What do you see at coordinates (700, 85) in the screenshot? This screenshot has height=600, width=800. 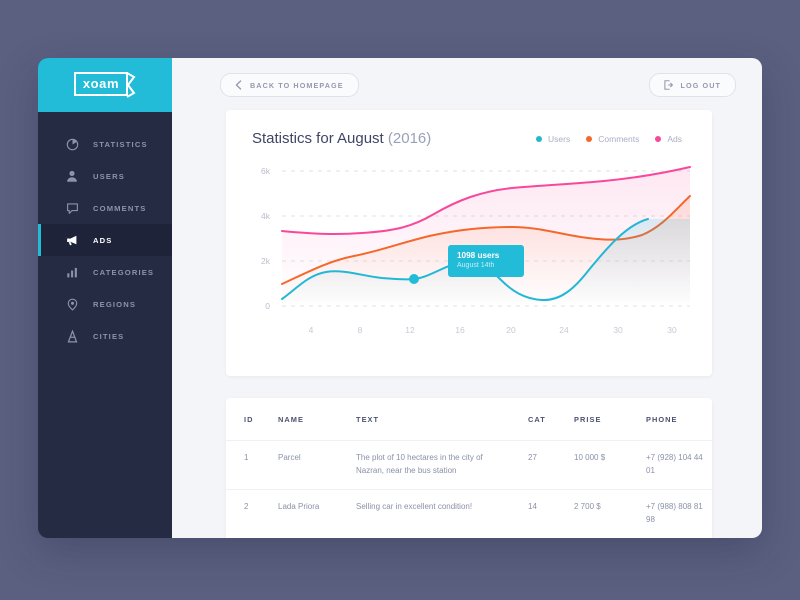 I see `log-out-label: Log out` at bounding box center [700, 85].